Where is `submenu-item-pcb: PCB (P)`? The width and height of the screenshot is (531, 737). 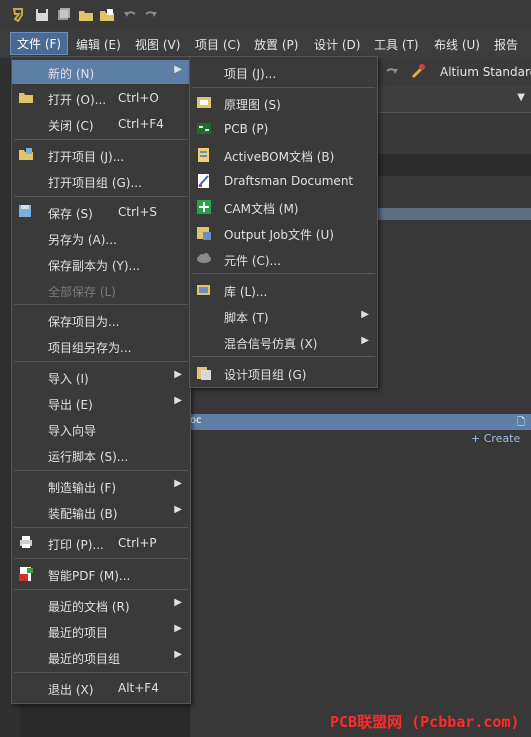
submenu-item-pcb: PCB (P) is located at coordinates (283, 129).